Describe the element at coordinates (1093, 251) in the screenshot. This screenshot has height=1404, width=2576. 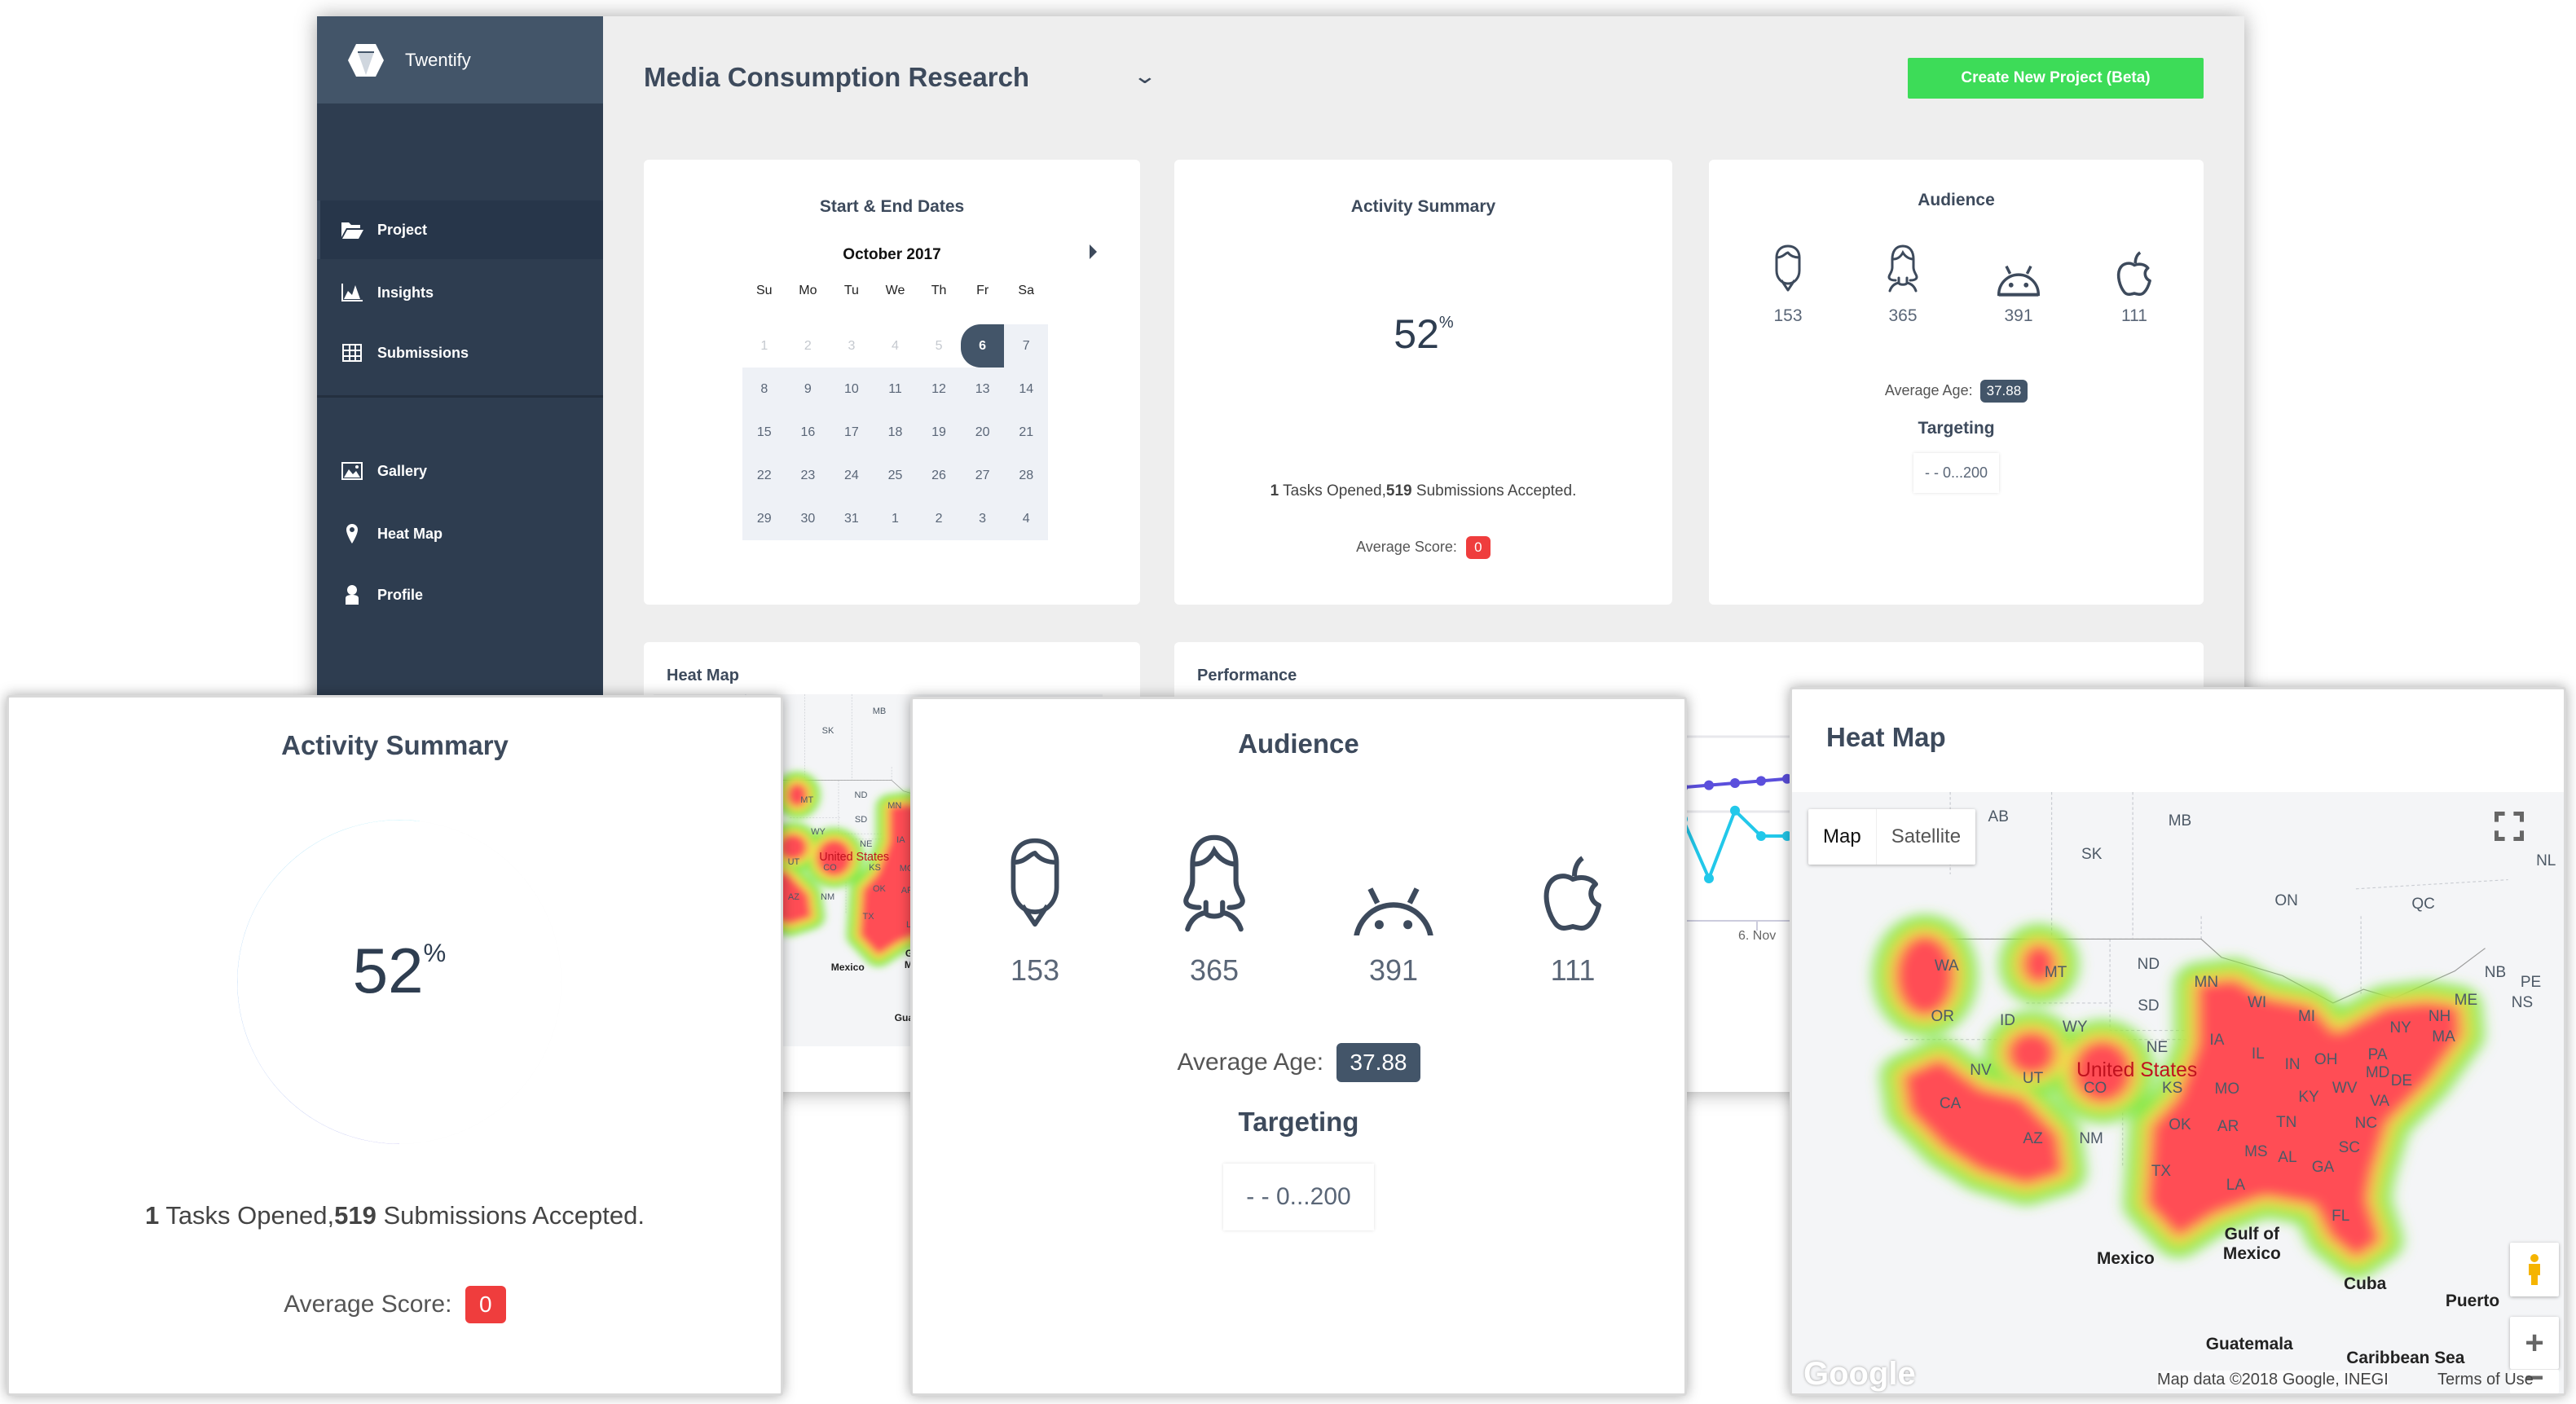
I see `next-month-arrow-icon` at that location.